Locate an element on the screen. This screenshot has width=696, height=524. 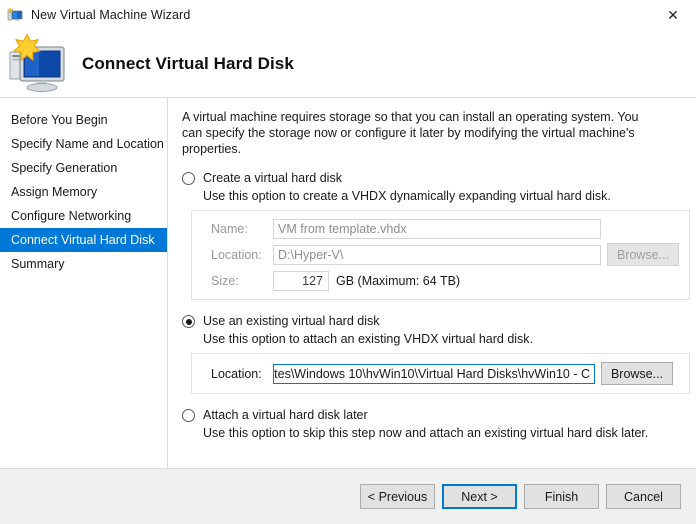
existing-location-label: Location: is located at coordinates (236, 373).